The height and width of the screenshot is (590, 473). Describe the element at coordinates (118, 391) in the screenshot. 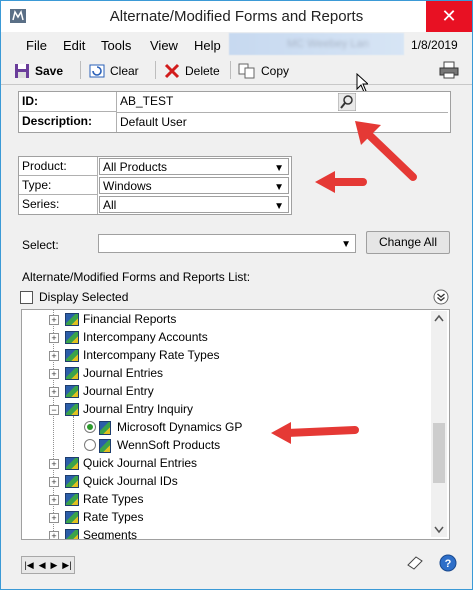

I see `tree-row-label: Journal Entry` at that location.